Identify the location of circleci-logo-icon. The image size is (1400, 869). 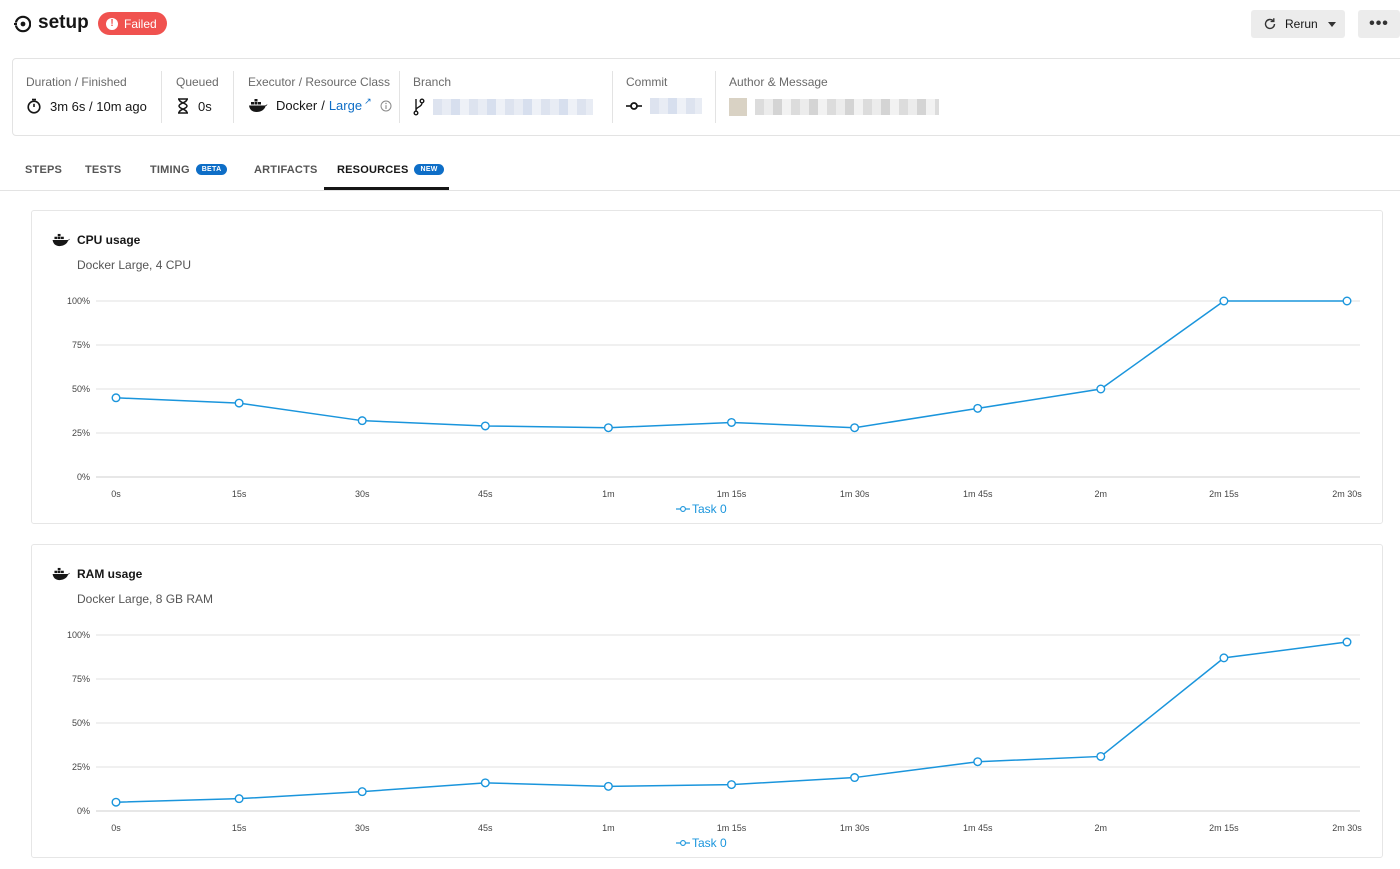
(22, 24).